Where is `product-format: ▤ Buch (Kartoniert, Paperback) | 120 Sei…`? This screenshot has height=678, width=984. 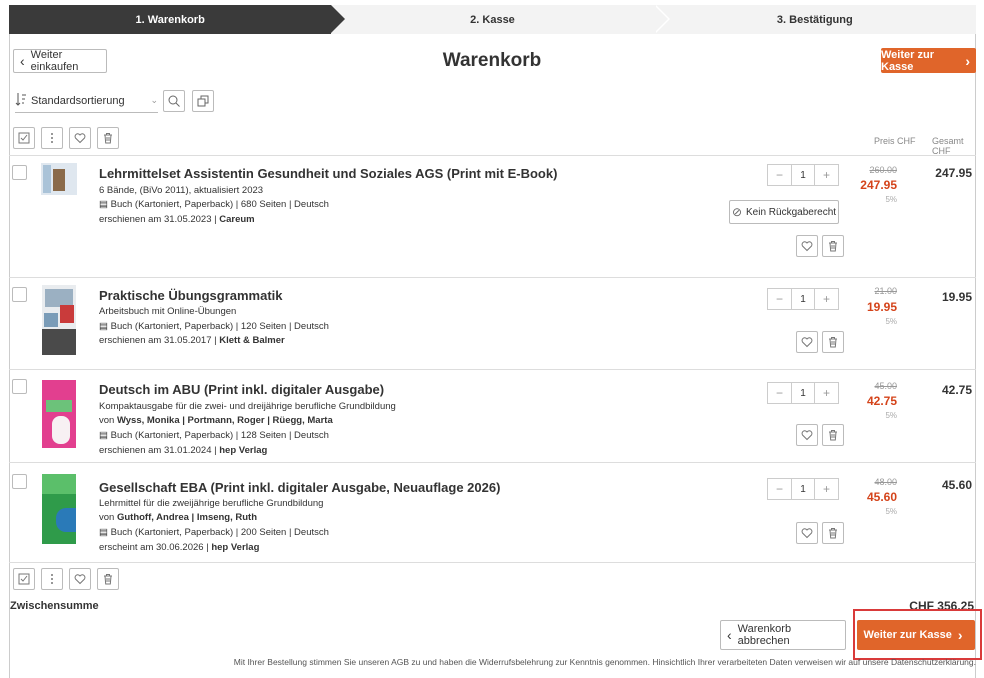 product-format: ▤ Buch (Kartoniert, Paperback) | 120 Sei… is located at coordinates (214, 326).